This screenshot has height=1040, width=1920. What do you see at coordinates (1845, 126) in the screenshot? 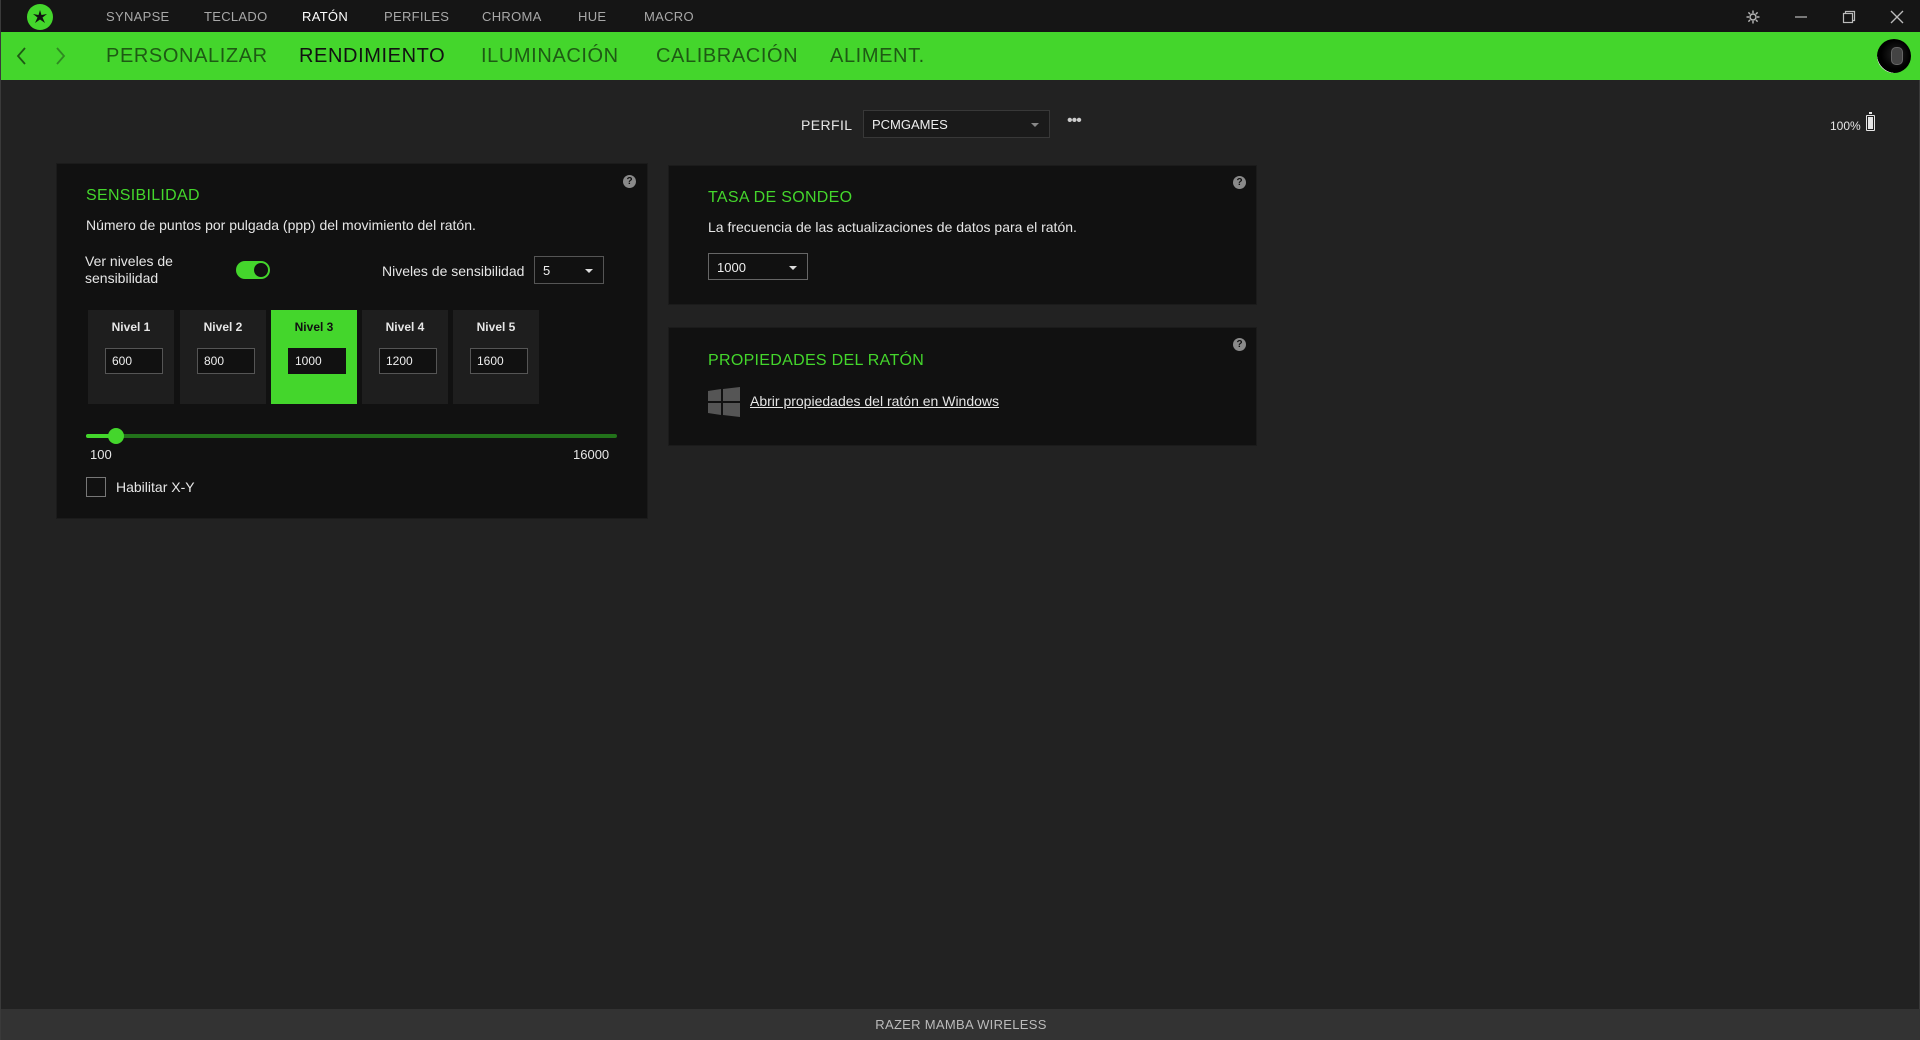
I see `battery-level-text: 100%` at bounding box center [1845, 126].